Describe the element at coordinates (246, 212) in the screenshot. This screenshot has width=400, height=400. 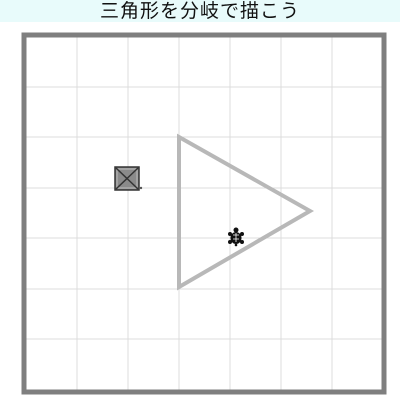
I see `triangle-path` at that location.